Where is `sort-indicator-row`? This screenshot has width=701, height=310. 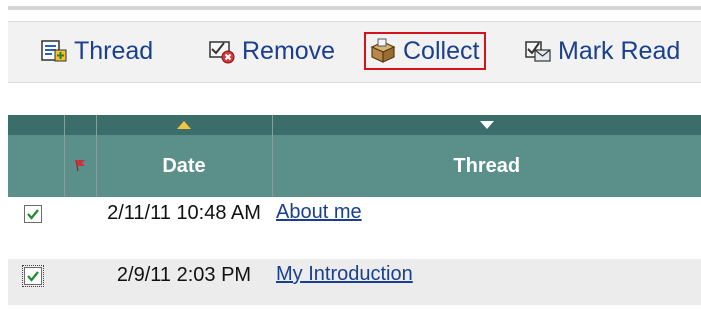 sort-indicator-row is located at coordinates (354, 125).